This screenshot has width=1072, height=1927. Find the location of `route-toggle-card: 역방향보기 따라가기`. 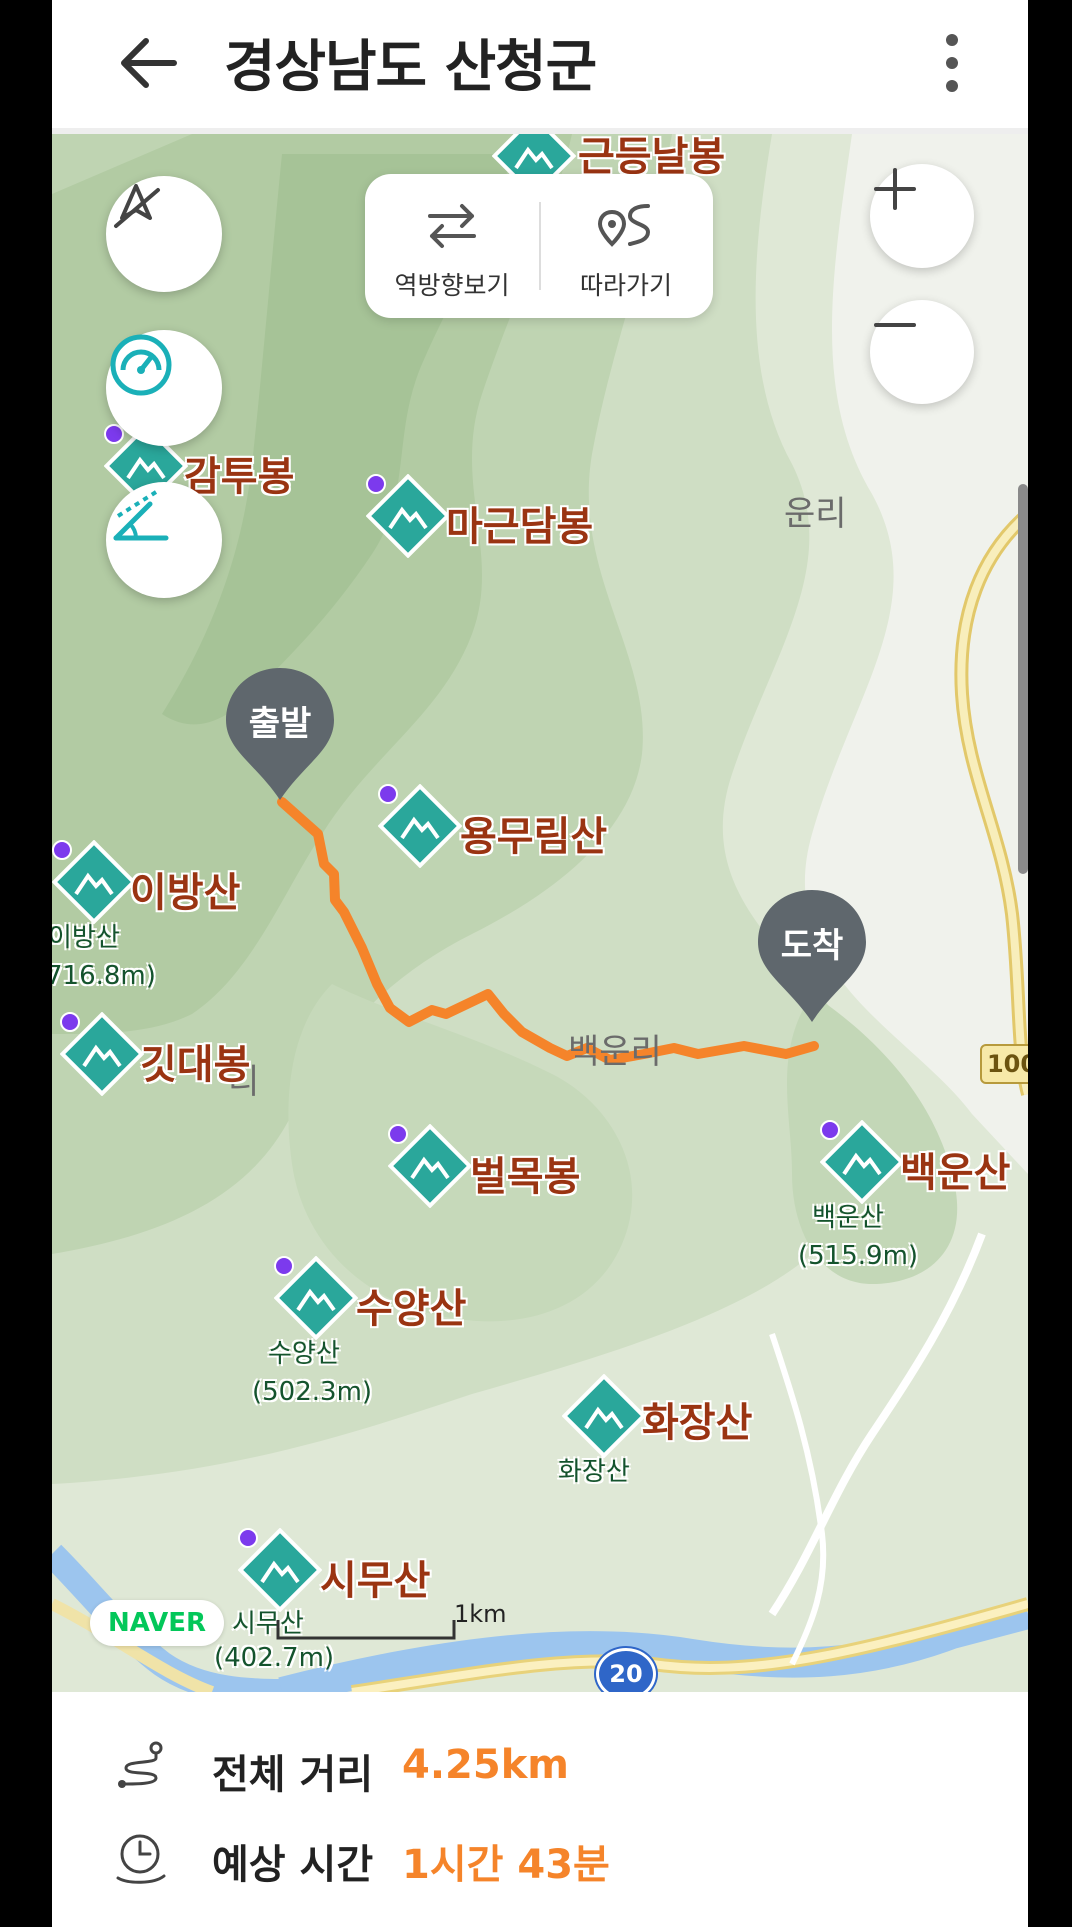

route-toggle-card: 역방향보기 따라가기 is located at coordinates (539, 246).